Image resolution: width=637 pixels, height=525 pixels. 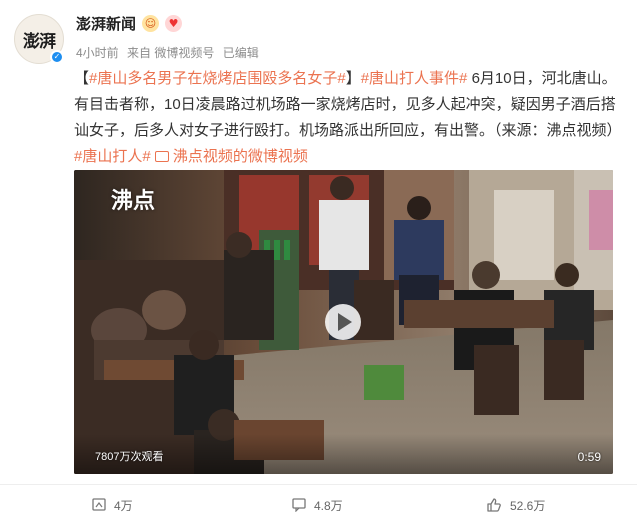 I want to click on avatar-text: 澎湃, so click(x=39, y=41).